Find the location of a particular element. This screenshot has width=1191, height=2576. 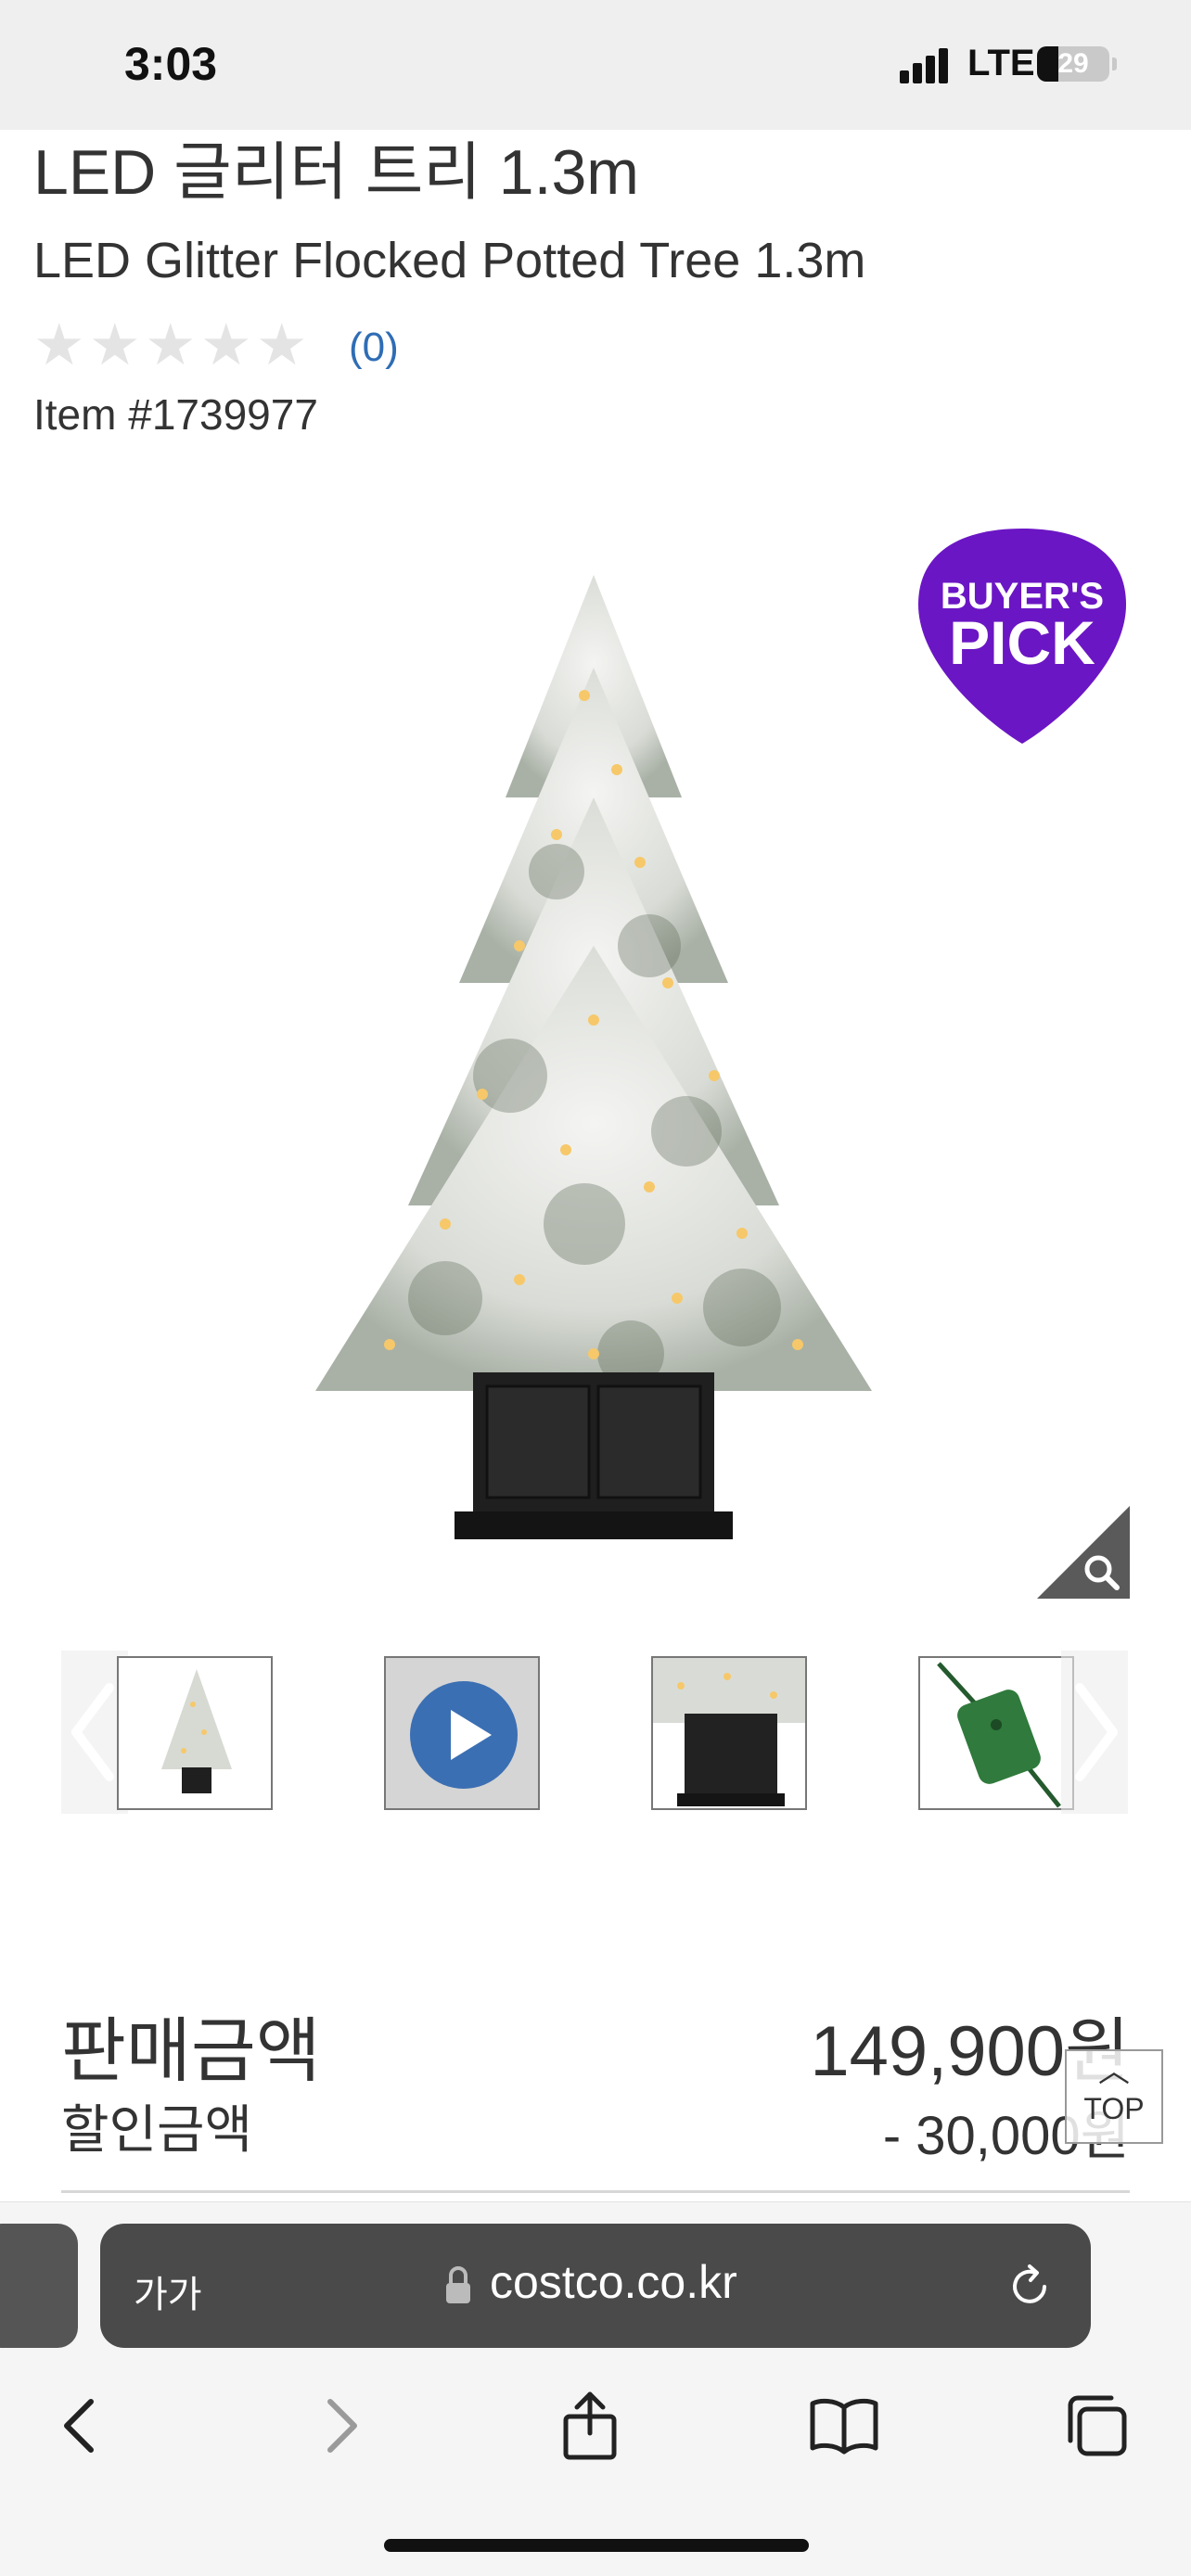

back-icon is located at coordinates (82, 2426).